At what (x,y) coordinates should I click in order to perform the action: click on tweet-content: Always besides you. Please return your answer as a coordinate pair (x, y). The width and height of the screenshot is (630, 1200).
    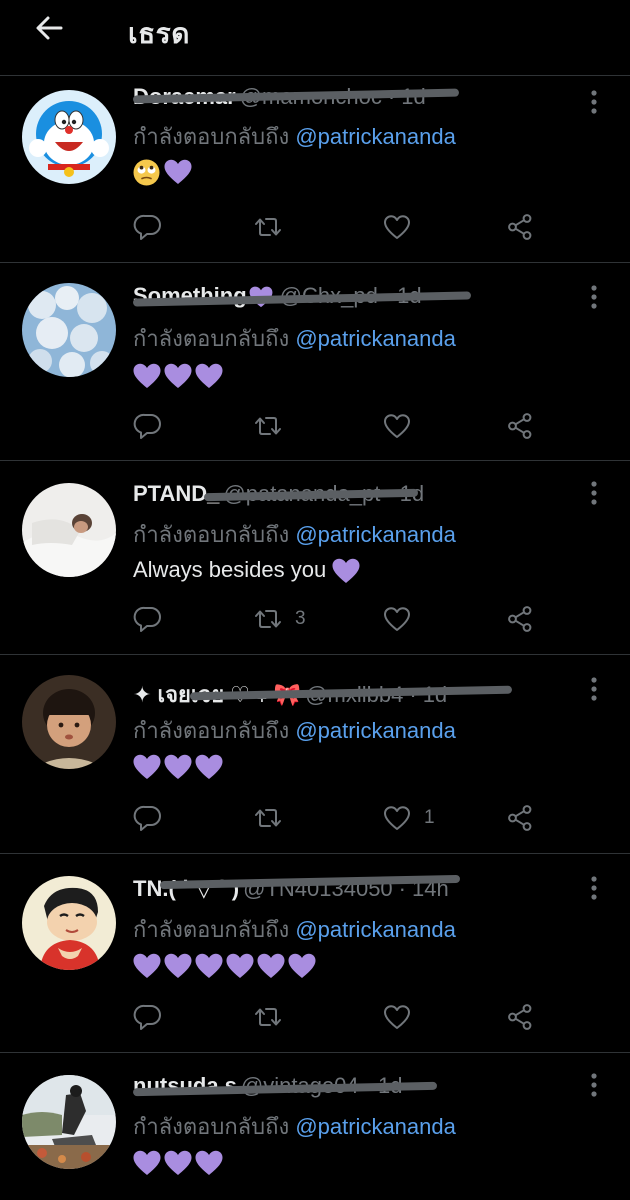
    Looking at the image, I should click on (248, 570).